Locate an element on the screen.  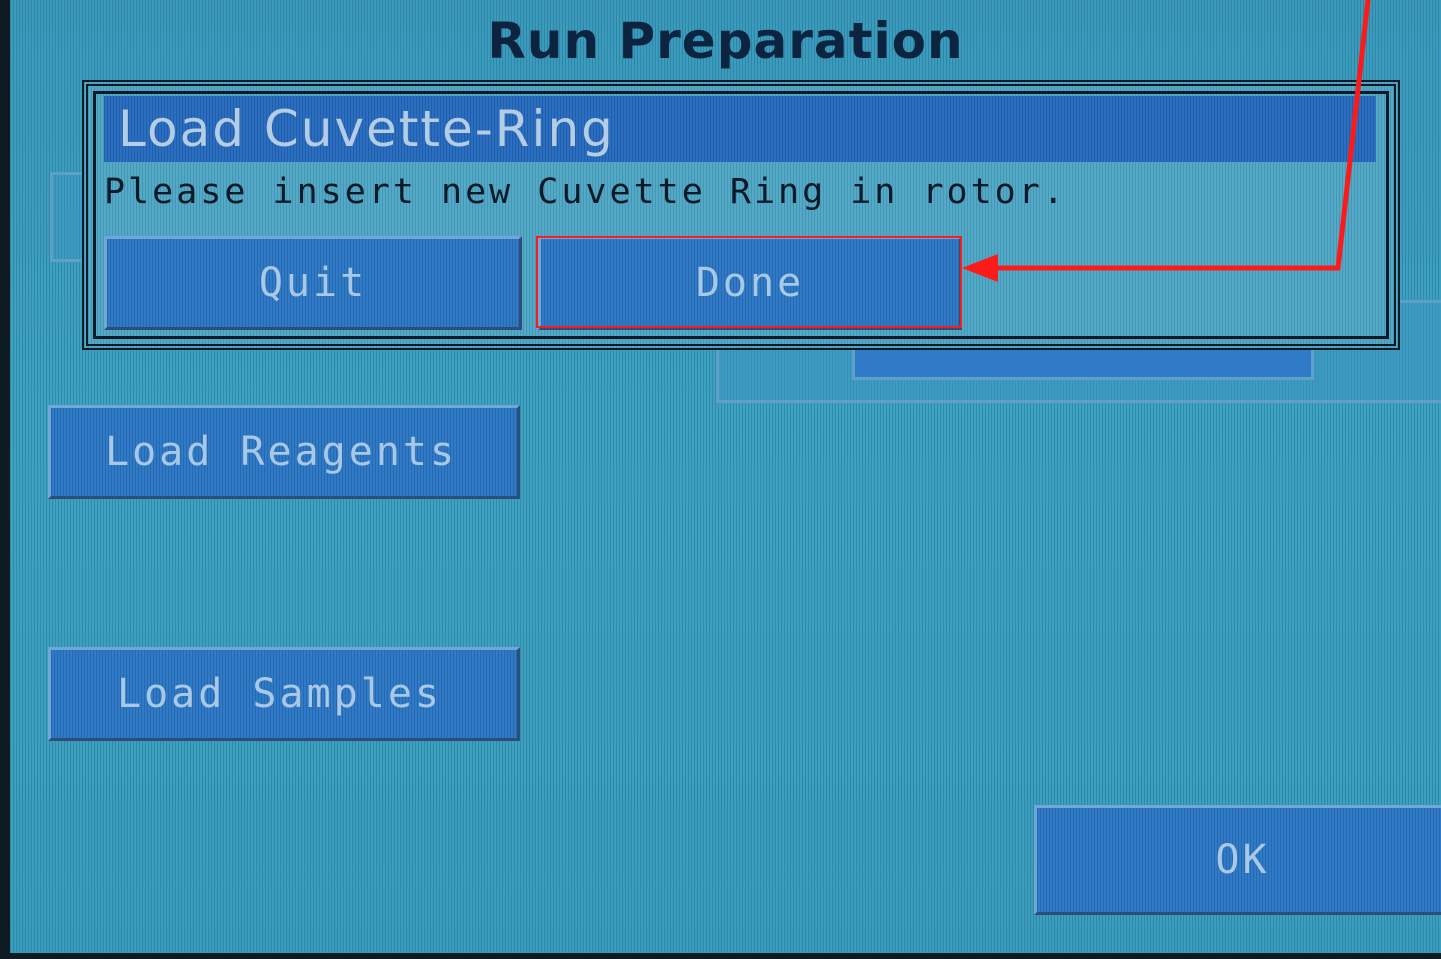
done-button: Done is located at coordinates (750, 283).